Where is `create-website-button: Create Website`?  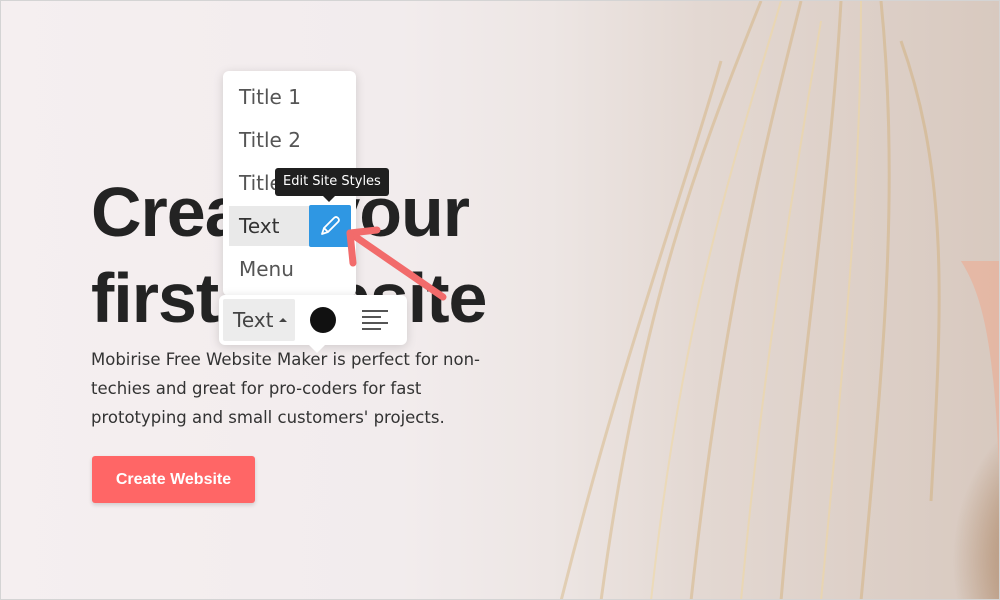 create-website-button: Create Website is located at coordinates (173, 479).